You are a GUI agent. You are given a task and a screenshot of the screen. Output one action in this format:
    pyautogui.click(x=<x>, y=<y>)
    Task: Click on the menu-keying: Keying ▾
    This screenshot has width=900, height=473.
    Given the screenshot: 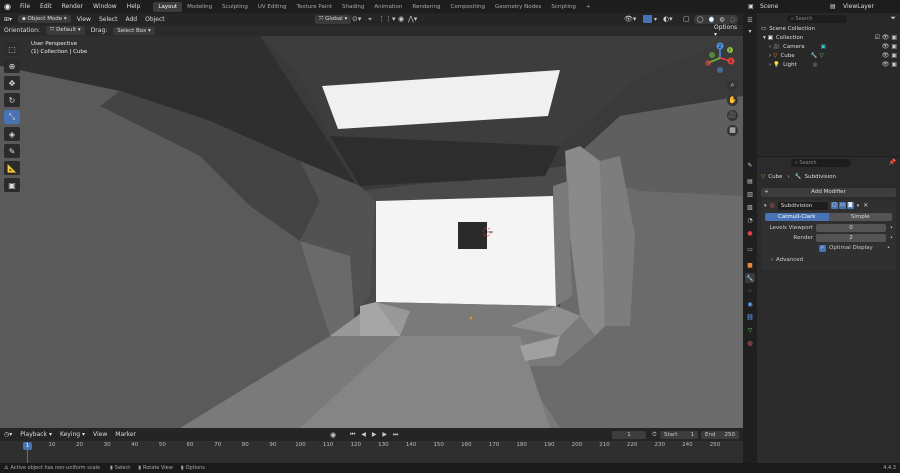 What is the action you would take?
    pyautogui.click(x=72, y=434)
    